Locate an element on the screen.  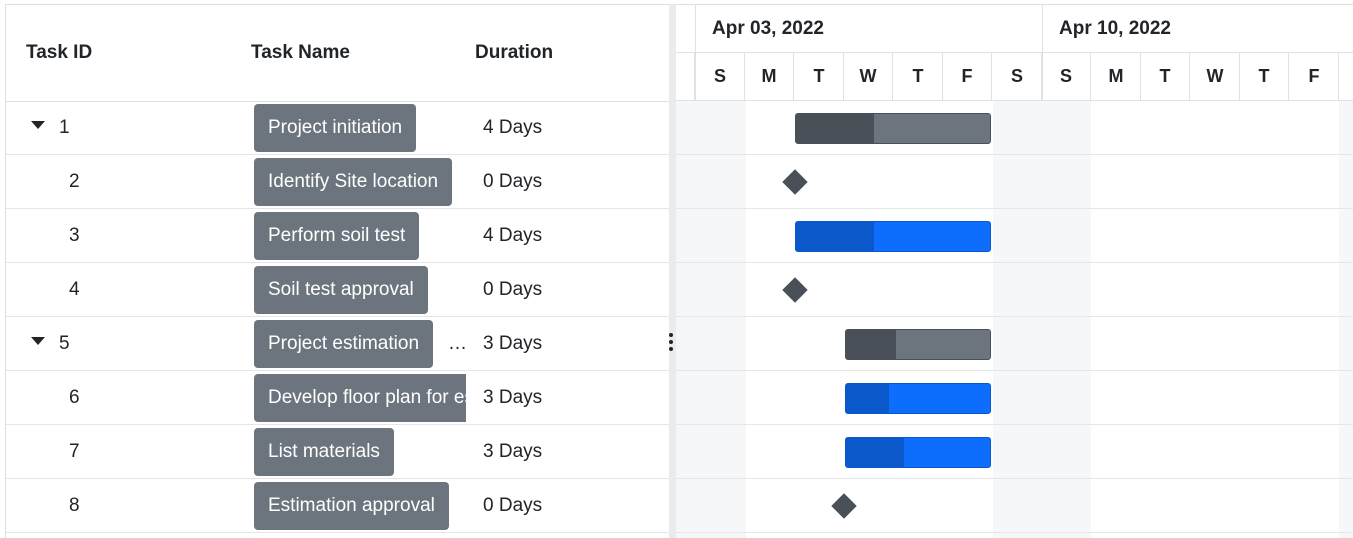
task-id: 1 is located at coordinates (64, 127).